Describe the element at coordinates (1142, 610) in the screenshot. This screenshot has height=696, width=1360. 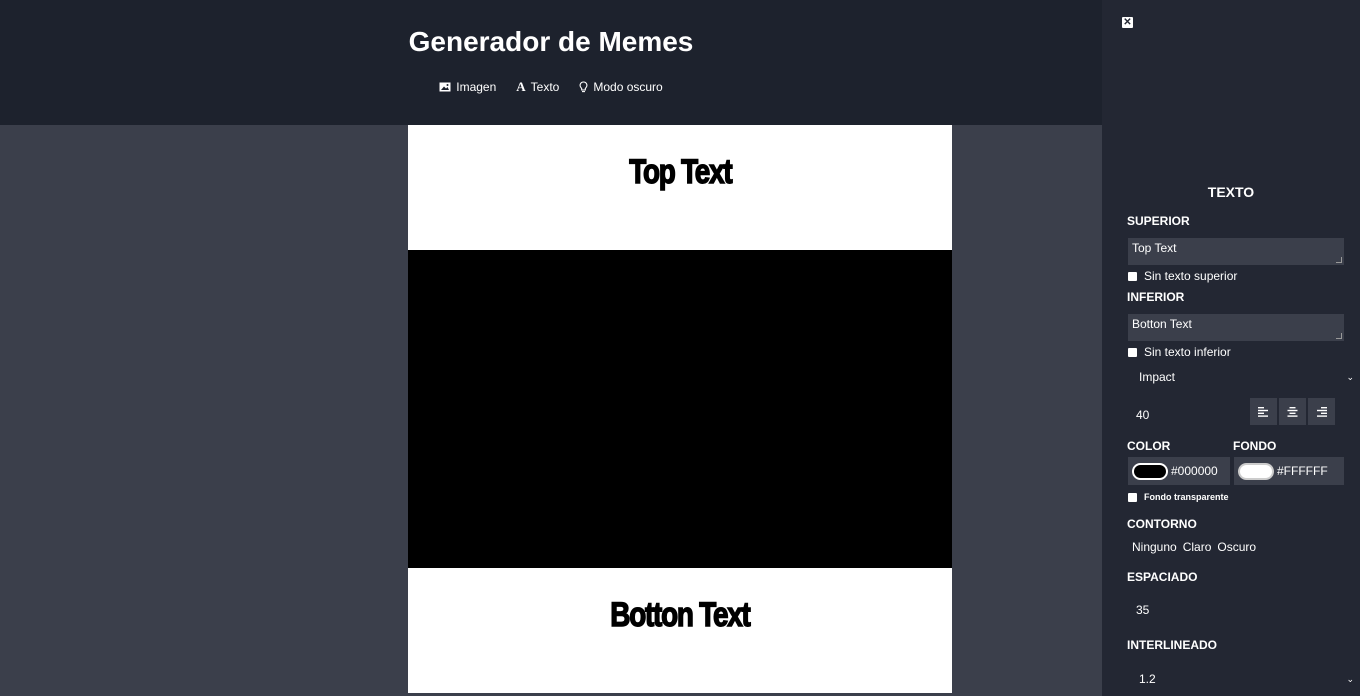
I see `spacing-input: 35` at that location.